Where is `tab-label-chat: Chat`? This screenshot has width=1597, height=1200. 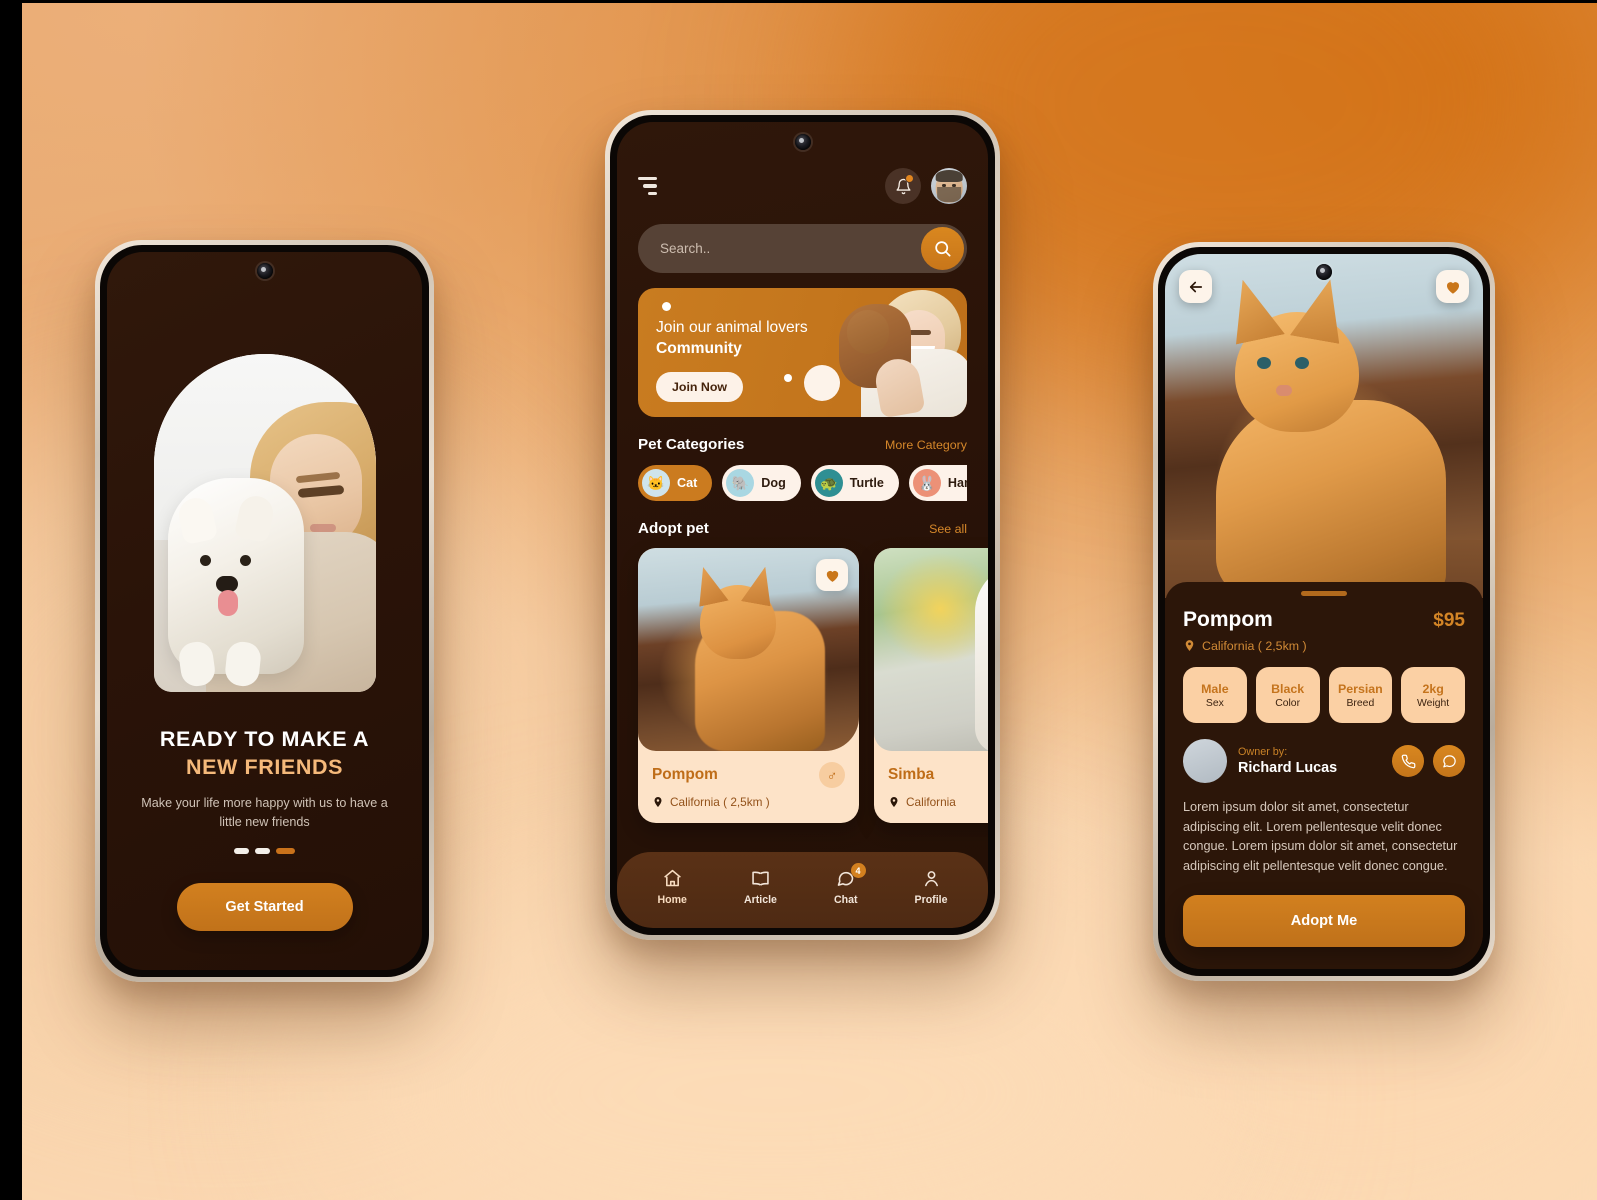
tab-label-chat: Chat is located at coordinates (845, 900).